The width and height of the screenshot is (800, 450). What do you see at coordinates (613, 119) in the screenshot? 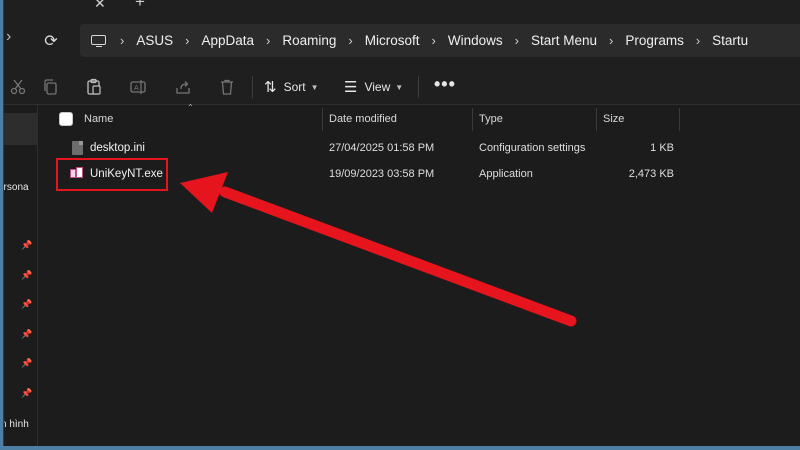
I see `column-header-size: Size` at bounding box center [613, 119].